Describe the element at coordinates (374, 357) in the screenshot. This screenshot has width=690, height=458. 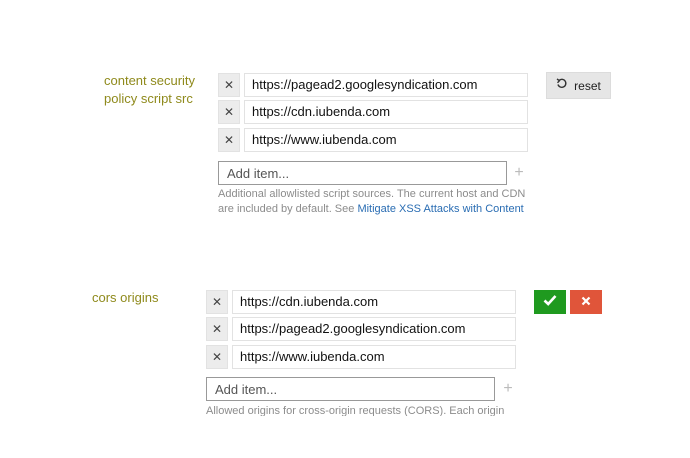
I see `cors-item-value: https://www.iubenda.com` at that location.